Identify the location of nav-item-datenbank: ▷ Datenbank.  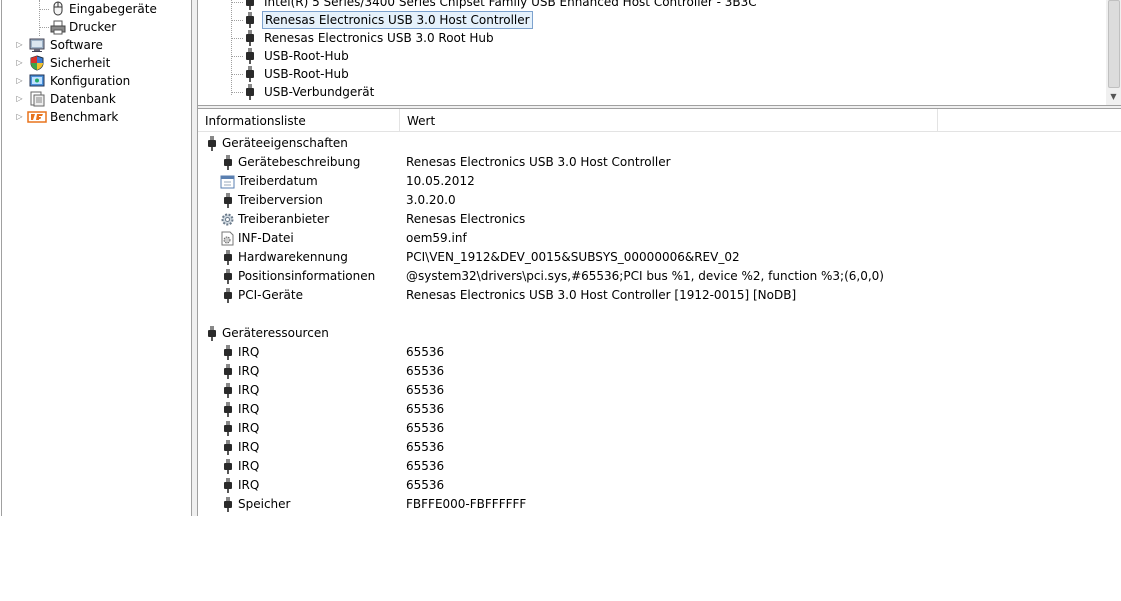
(95, 99).